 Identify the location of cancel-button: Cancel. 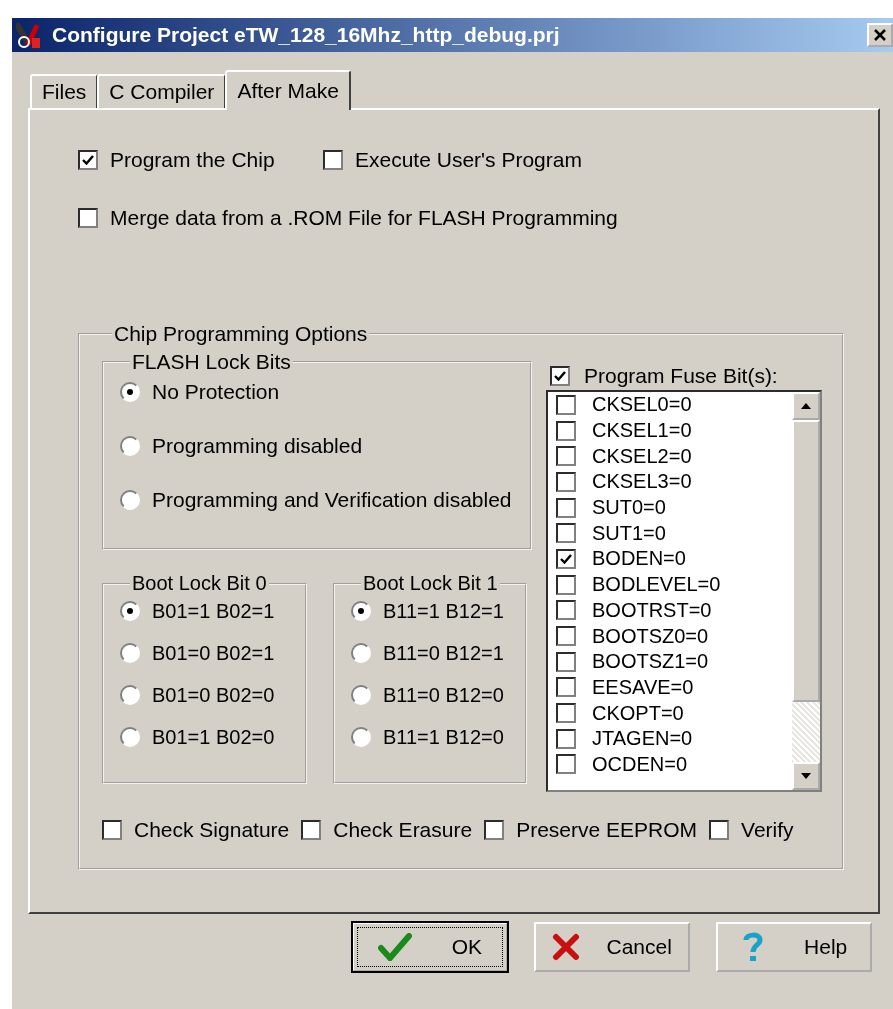
(612, 947).